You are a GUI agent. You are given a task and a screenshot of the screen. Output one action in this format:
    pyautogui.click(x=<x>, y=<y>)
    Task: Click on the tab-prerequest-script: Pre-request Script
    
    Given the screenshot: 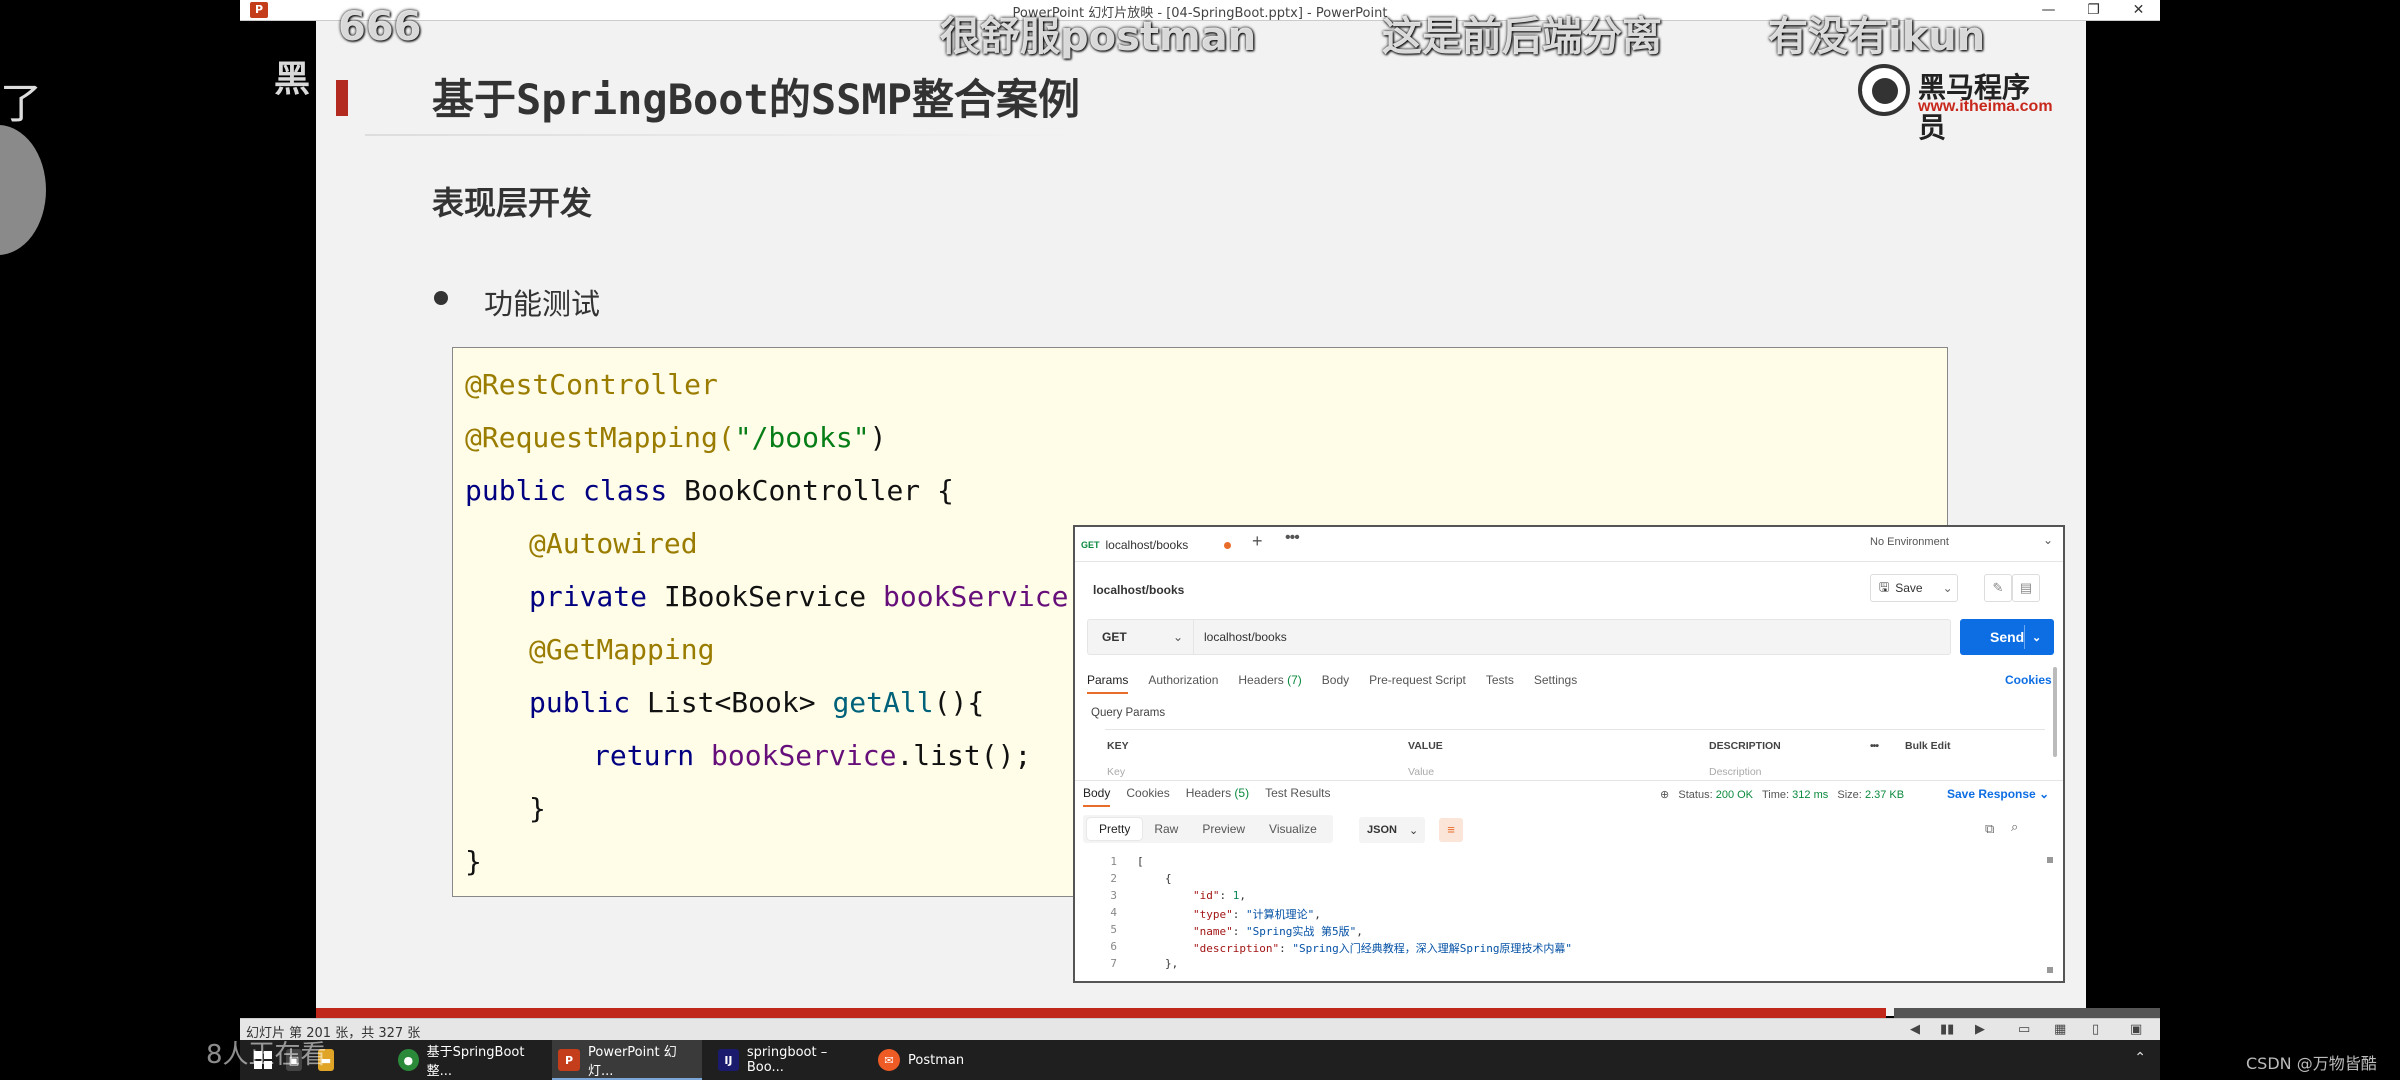 What is the action you would take?
    pyautogui.click(x=1417, y=683)
    